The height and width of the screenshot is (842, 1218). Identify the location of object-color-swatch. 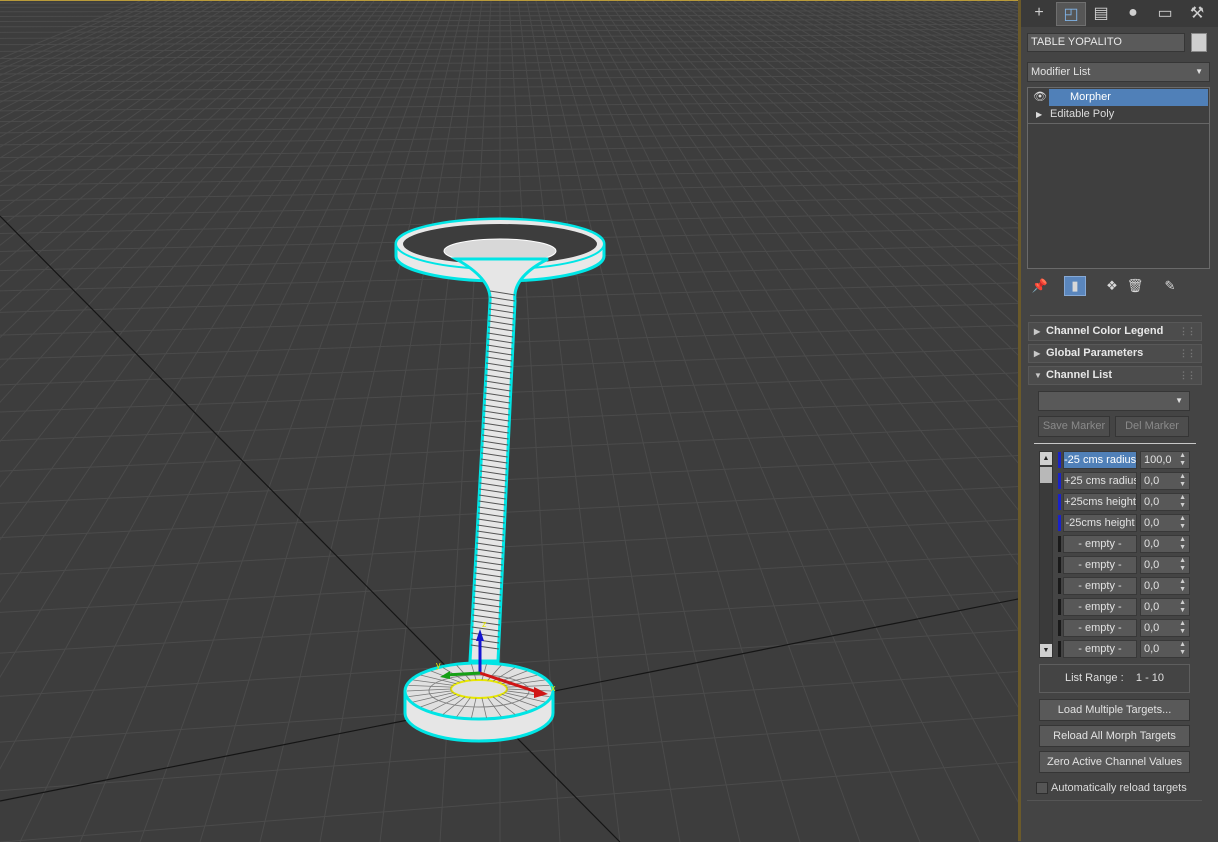
(1199, 42).